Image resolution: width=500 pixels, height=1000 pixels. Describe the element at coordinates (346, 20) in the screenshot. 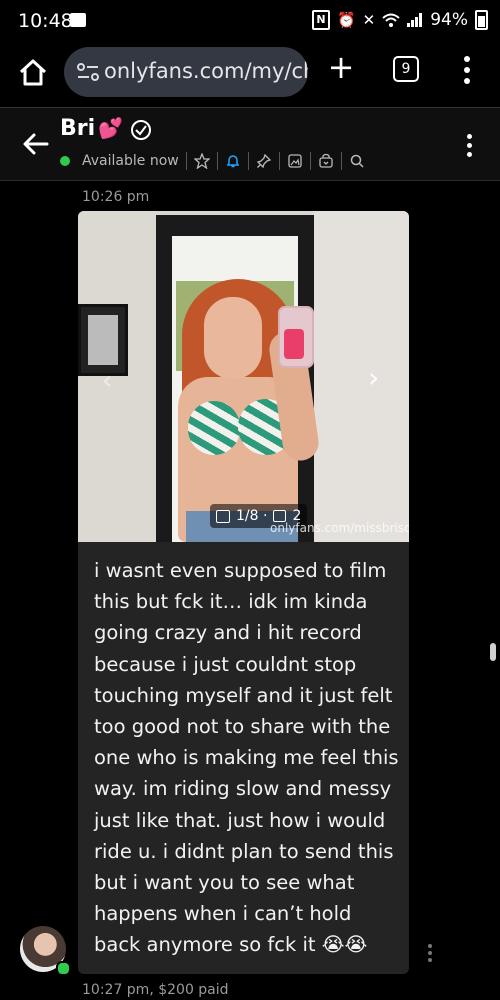

I see `alarm-icon: ⏰` at that location.